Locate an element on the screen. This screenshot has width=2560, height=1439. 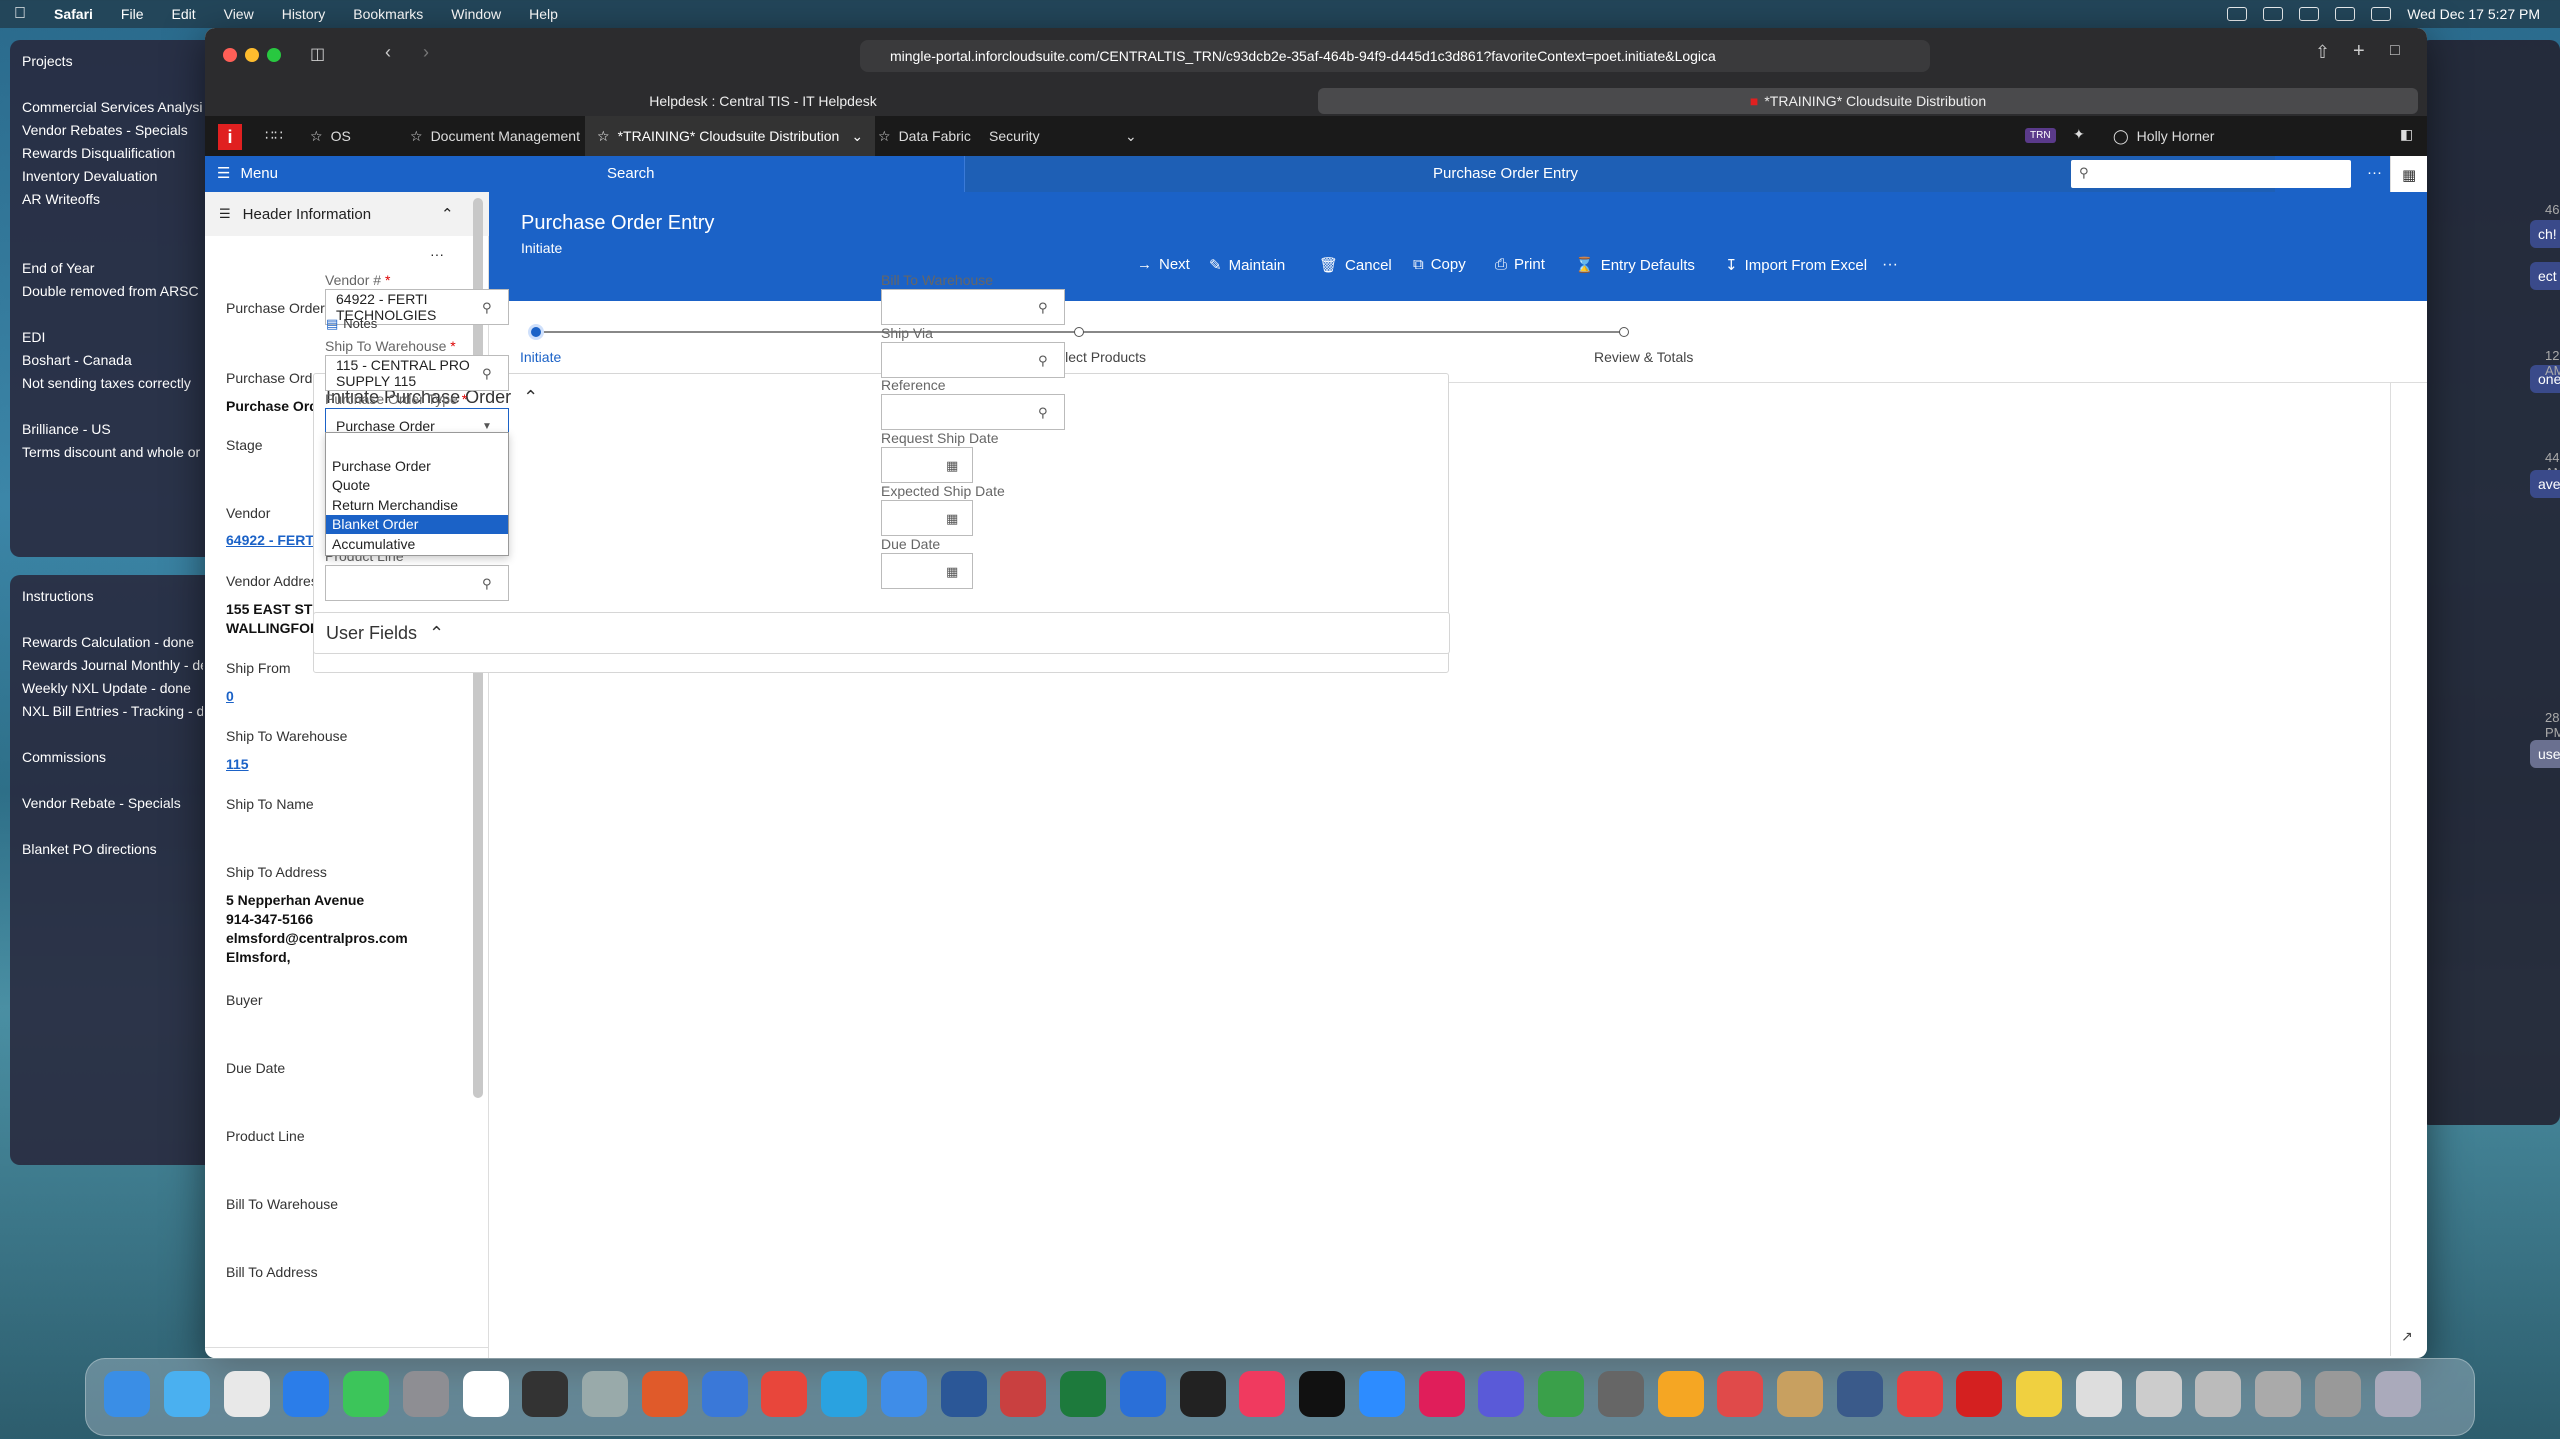
sidebar-toggle-icon: ◫ is located at coordinates (317, 54).